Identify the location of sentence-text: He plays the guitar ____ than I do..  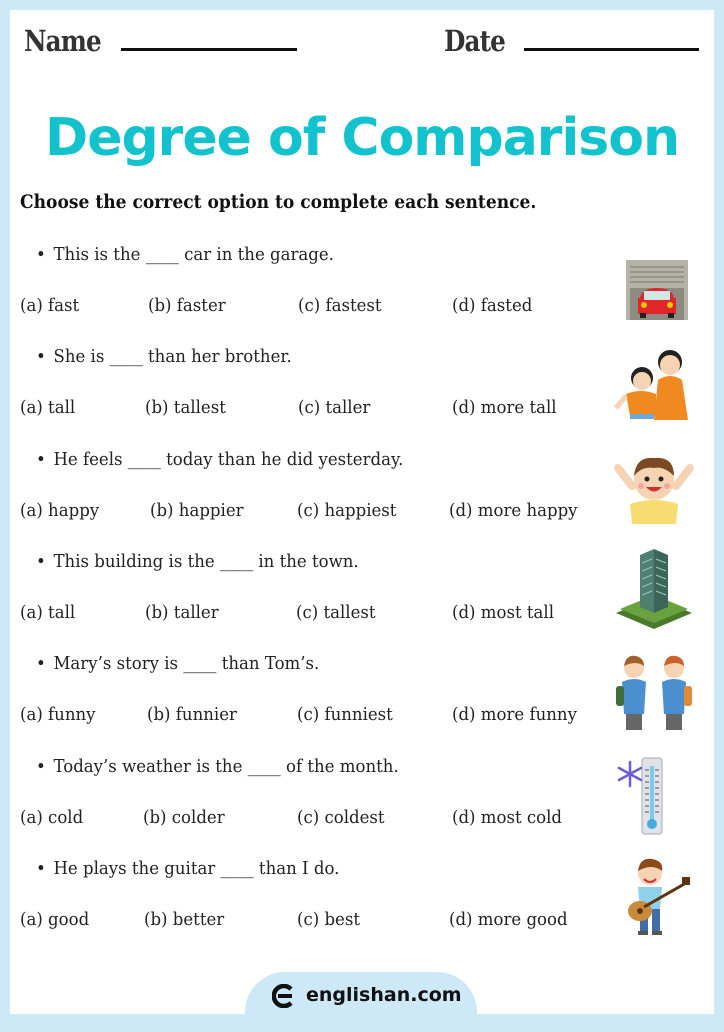
(196, 868).